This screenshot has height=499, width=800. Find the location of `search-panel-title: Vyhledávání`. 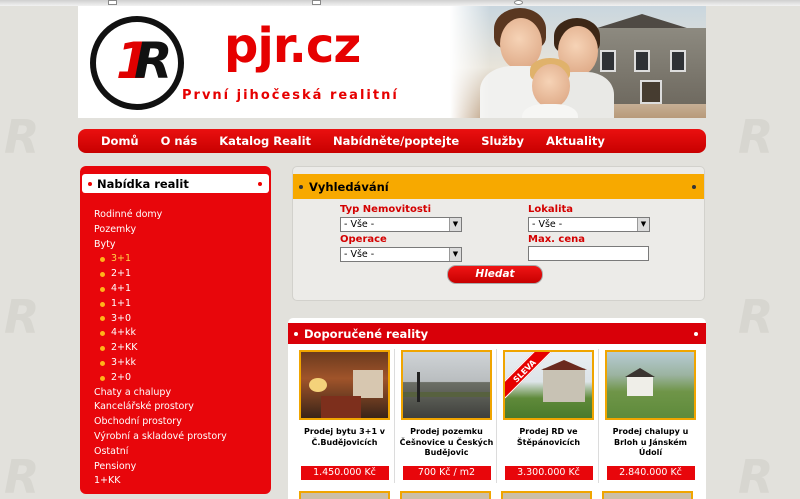

search-panel-title: Vyhledávání is located at coordinates (349, 186).